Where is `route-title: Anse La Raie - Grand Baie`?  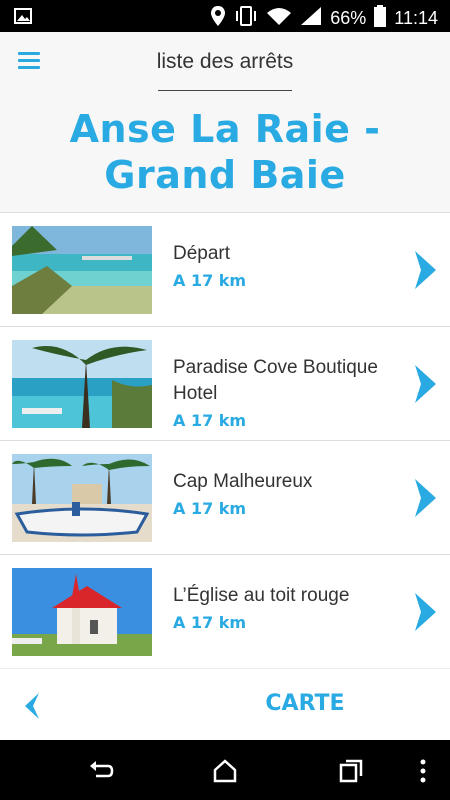 route-title: Anse La Raie - Grand Baie is located at coordinates (225, 152).